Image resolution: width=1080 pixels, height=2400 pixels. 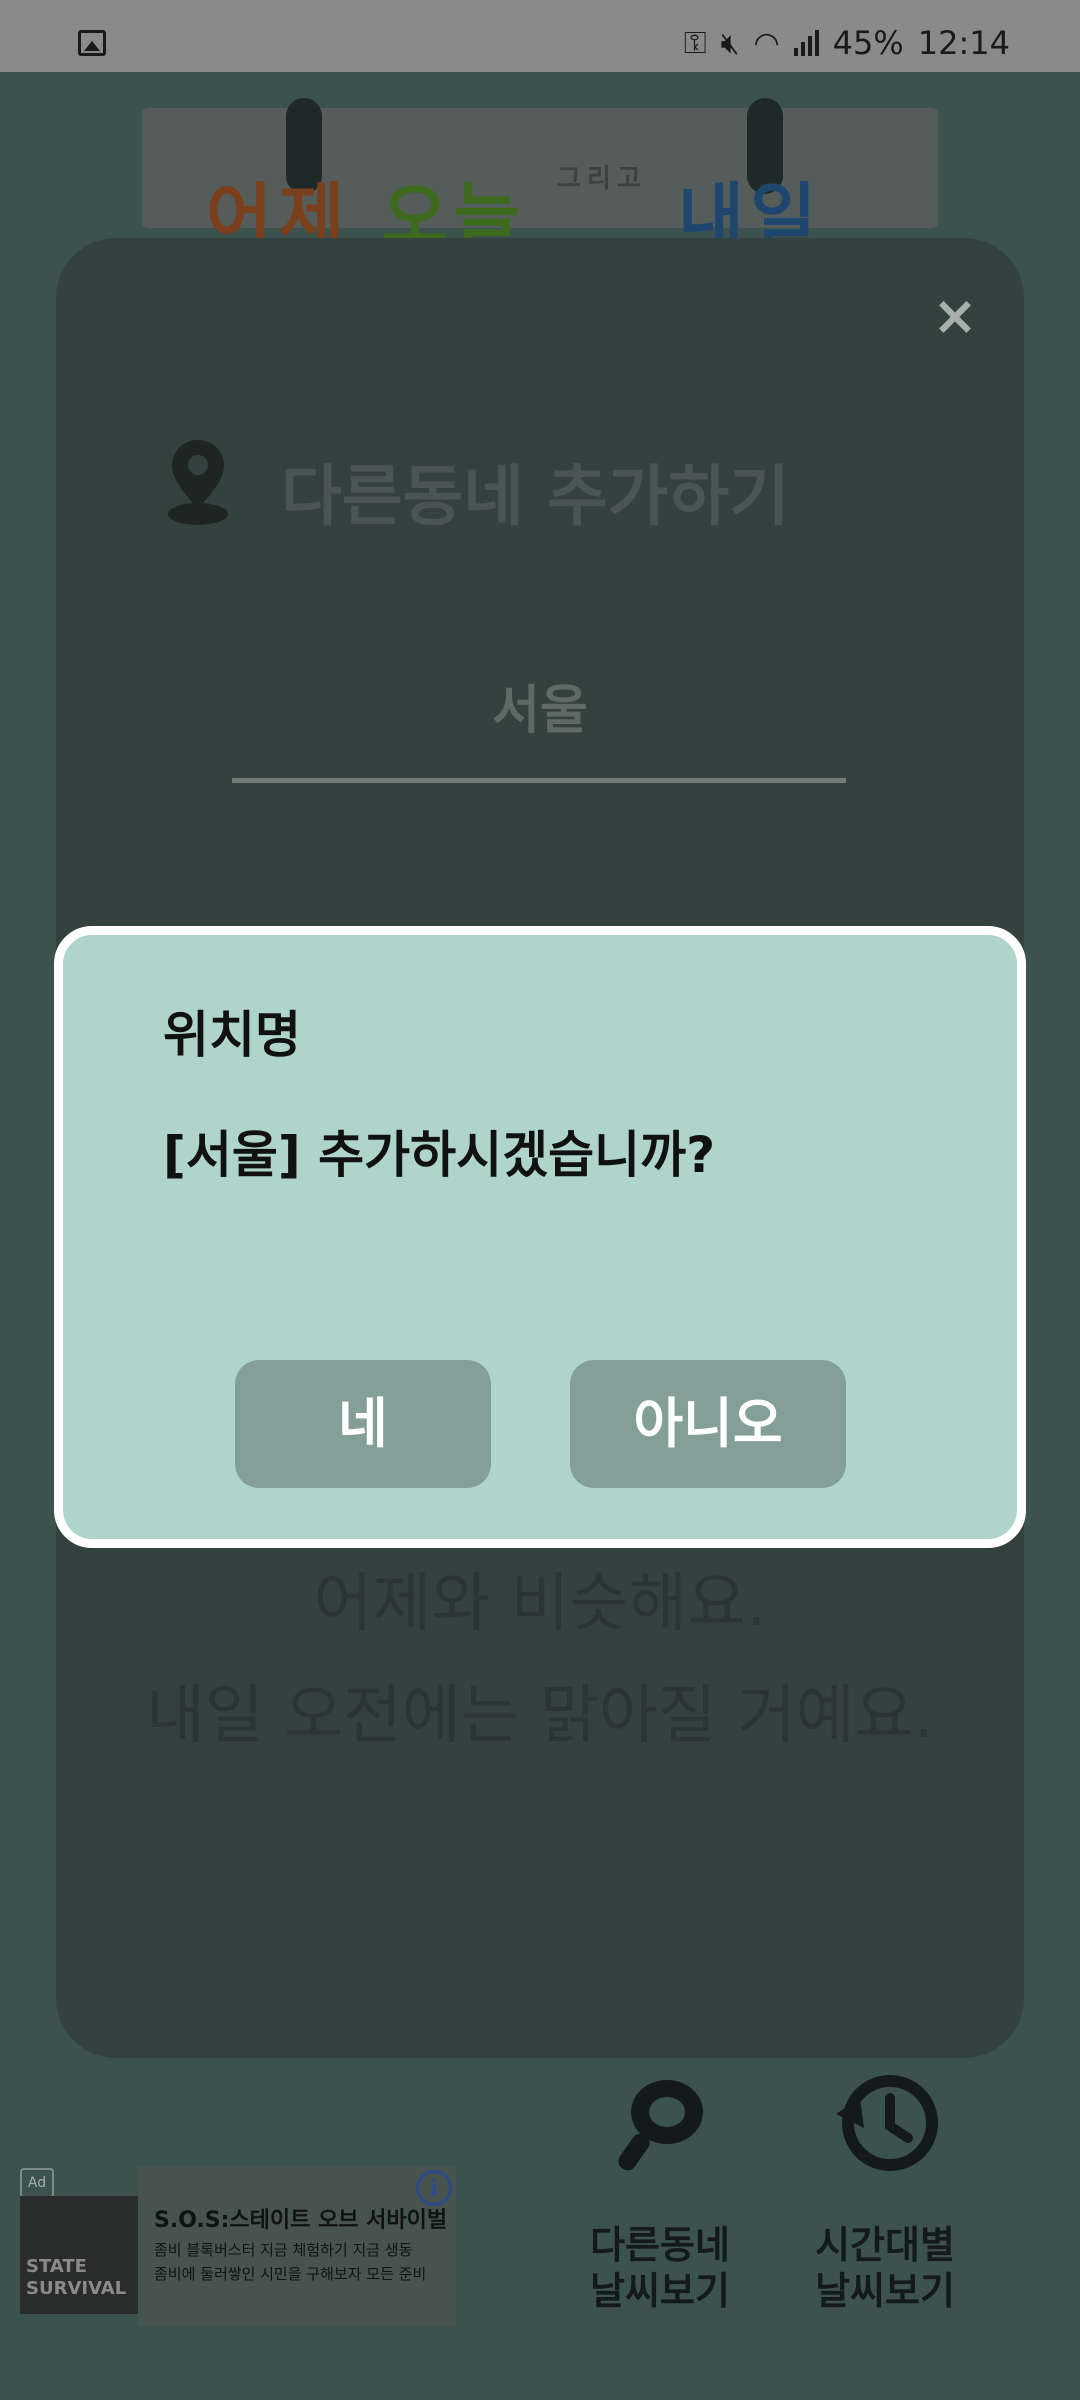 What do you see at coordinates (730, 43) in the screenshot?
I see `mute-icon: 🔇︎` at bounding box center [730, 43].